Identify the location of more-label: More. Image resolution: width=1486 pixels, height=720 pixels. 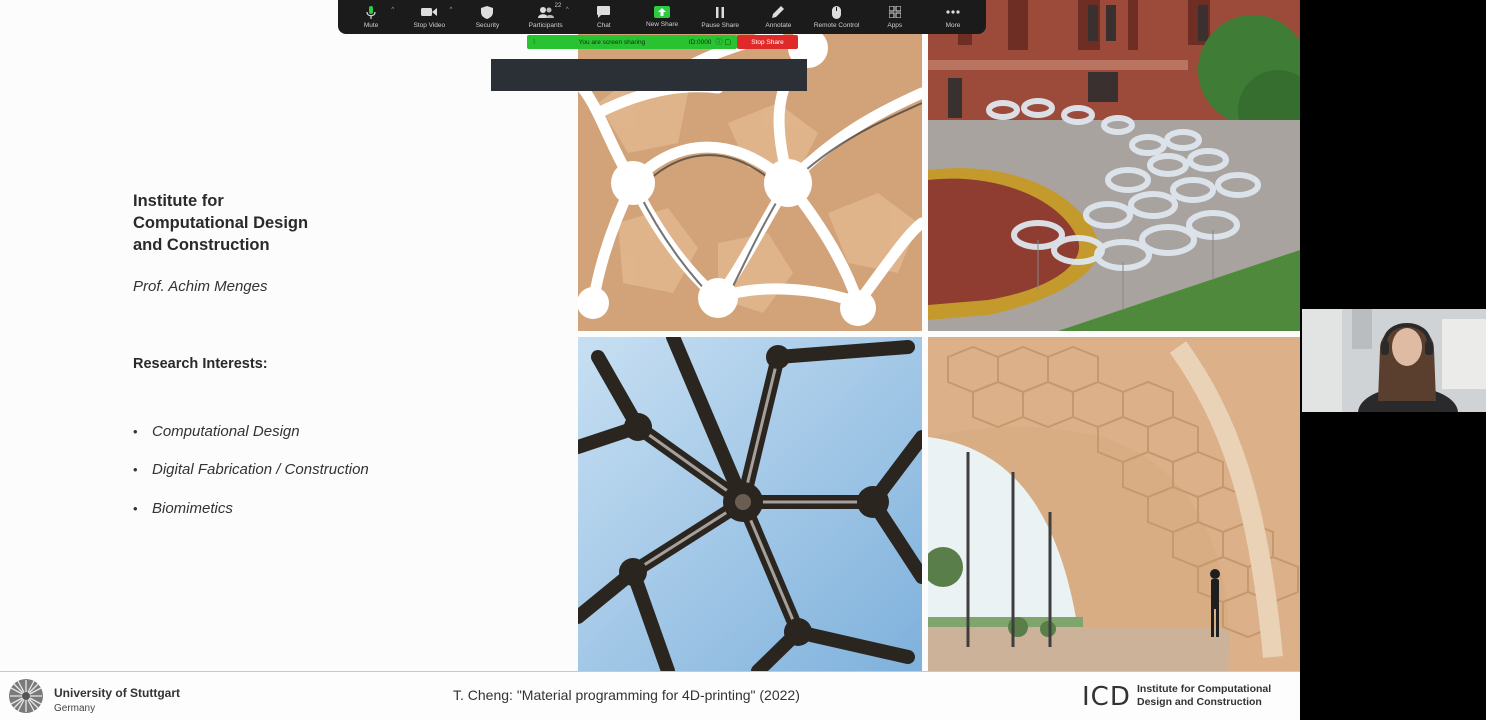
(953, 25).